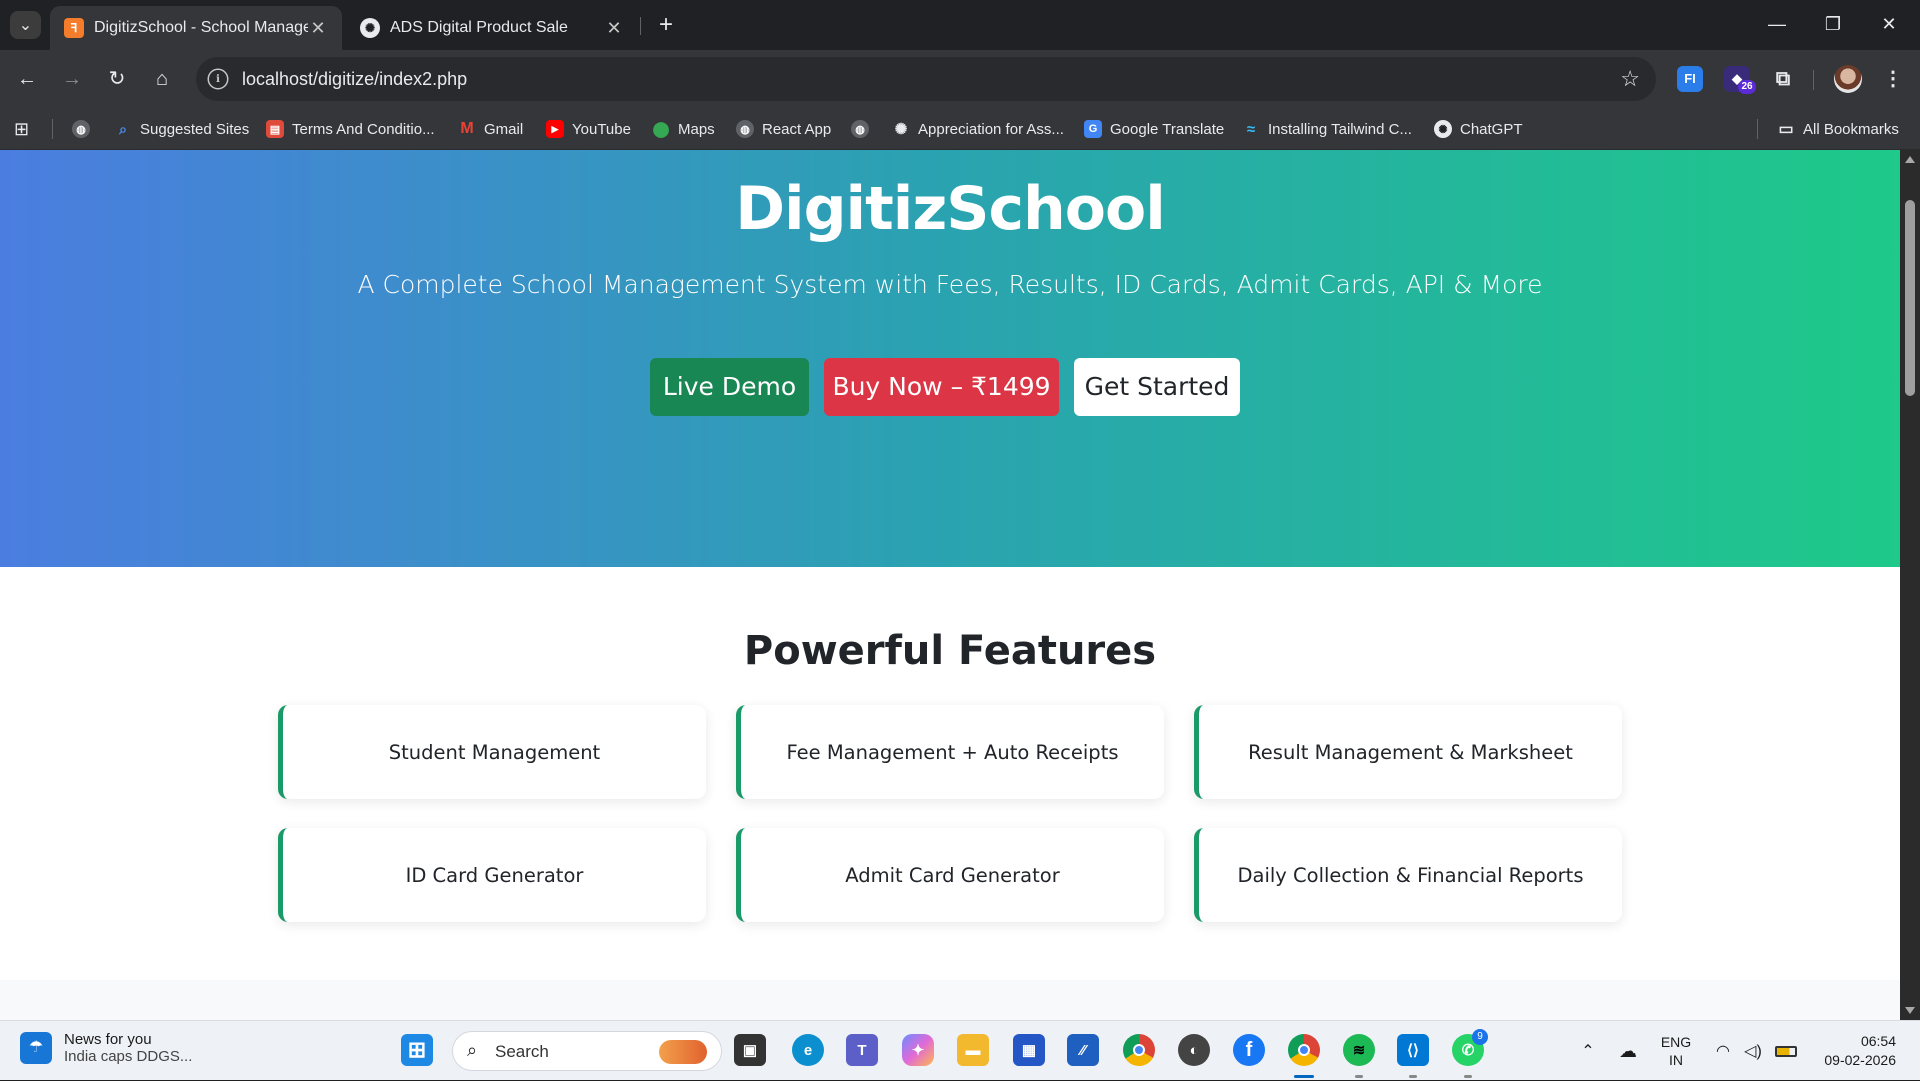 This screenshot has height=1081, width=1920. Describe the element at coordinates (918, 1050) in the screenshot. I see `copilot-icon: ✦` at that location.